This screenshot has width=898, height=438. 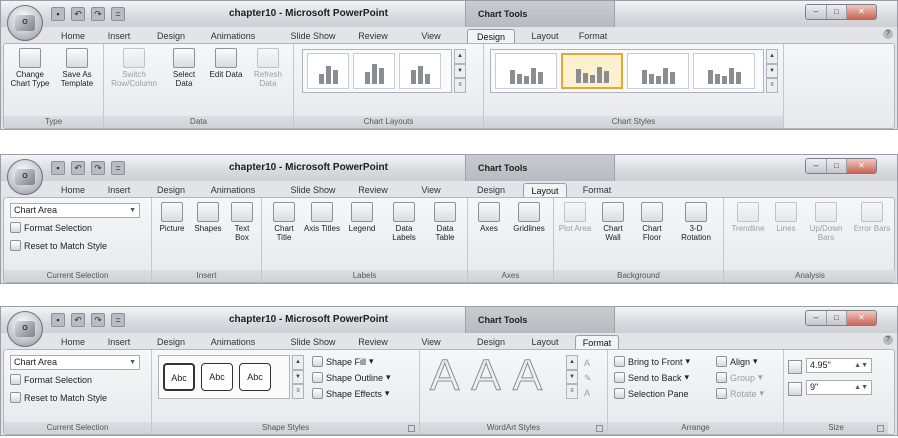 What do you see at coordinates (404, 222) in the screenshot?
I see `data-labels-button: Data Labels` at bounding box center [404, 222].